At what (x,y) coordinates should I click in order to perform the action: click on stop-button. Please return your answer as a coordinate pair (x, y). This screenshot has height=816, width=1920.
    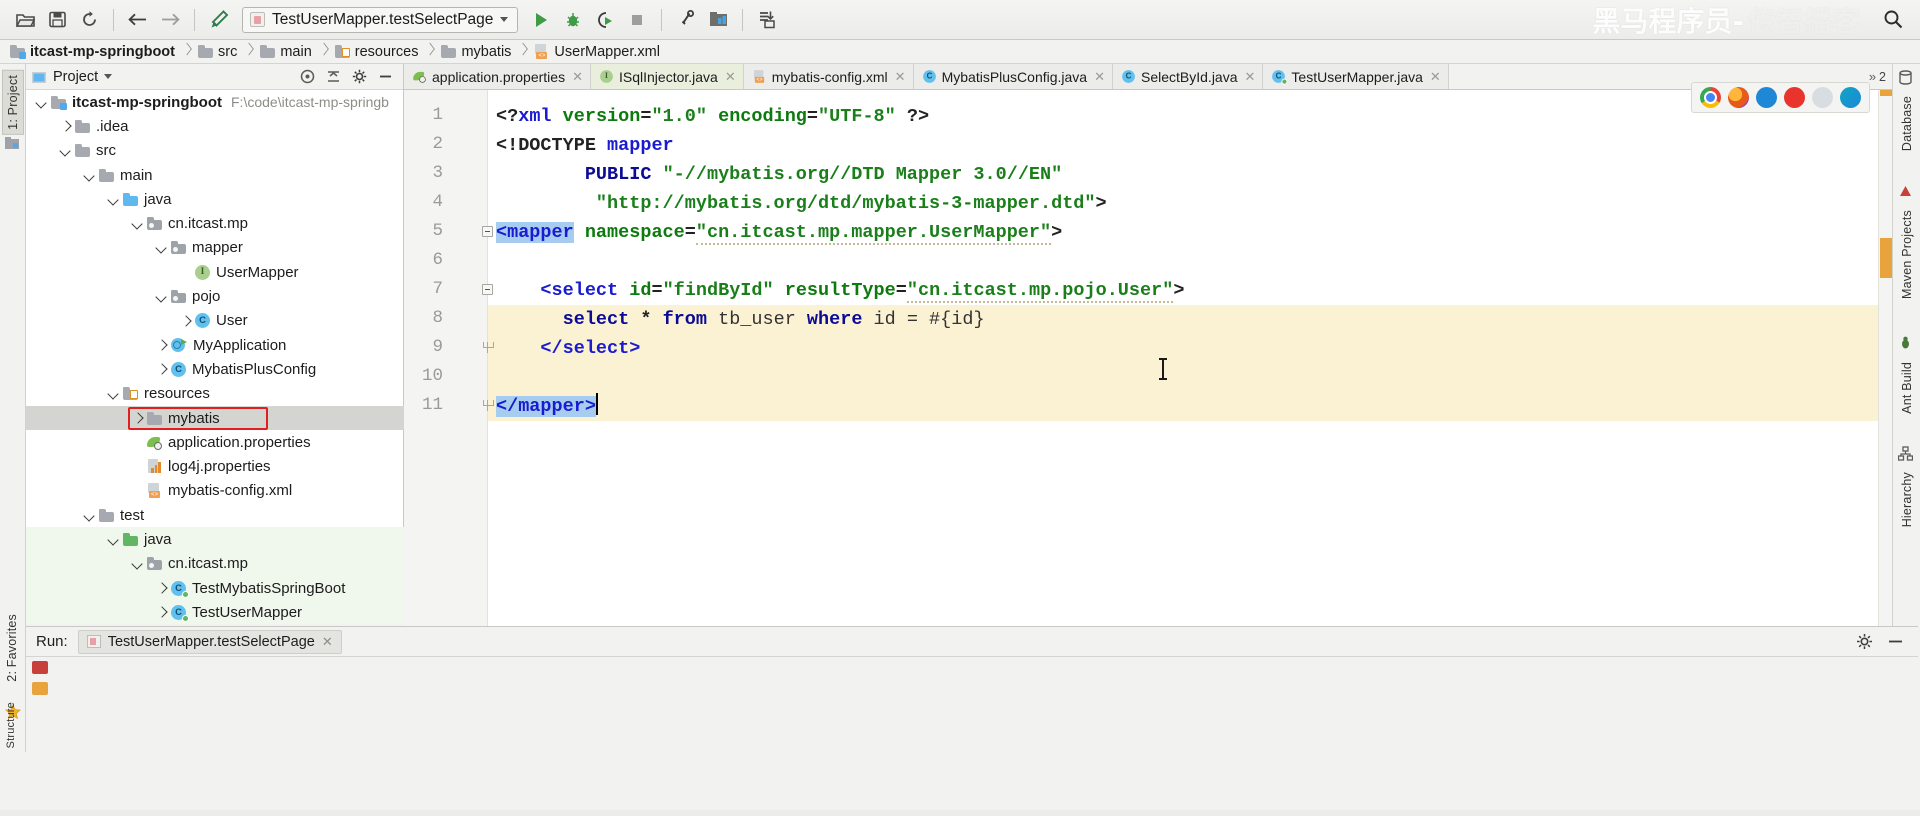
    Looking at the image, I should click on (637, 20).